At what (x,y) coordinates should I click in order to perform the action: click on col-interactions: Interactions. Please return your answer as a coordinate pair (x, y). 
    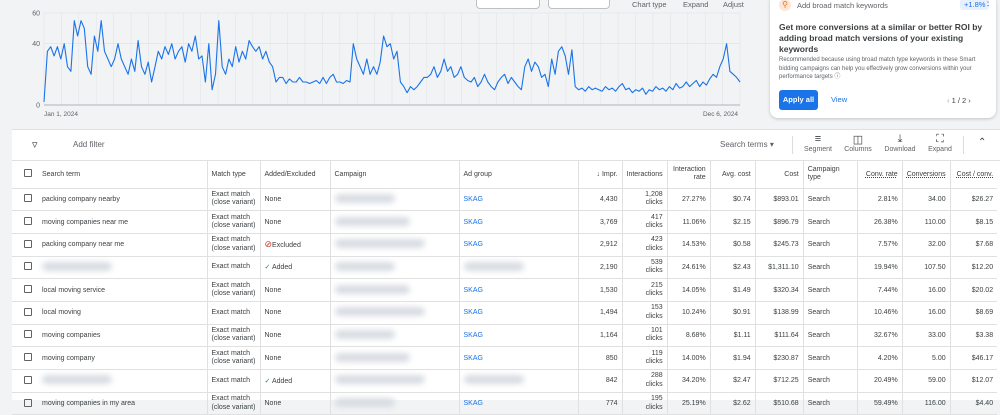
    Looking at the image, I should click on (644, 175).